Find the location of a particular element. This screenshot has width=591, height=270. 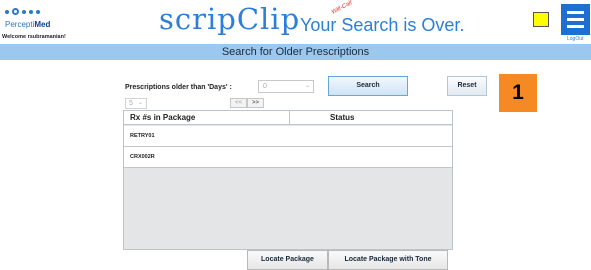

logout-link: LogOut is located at coordinates (575, 39).